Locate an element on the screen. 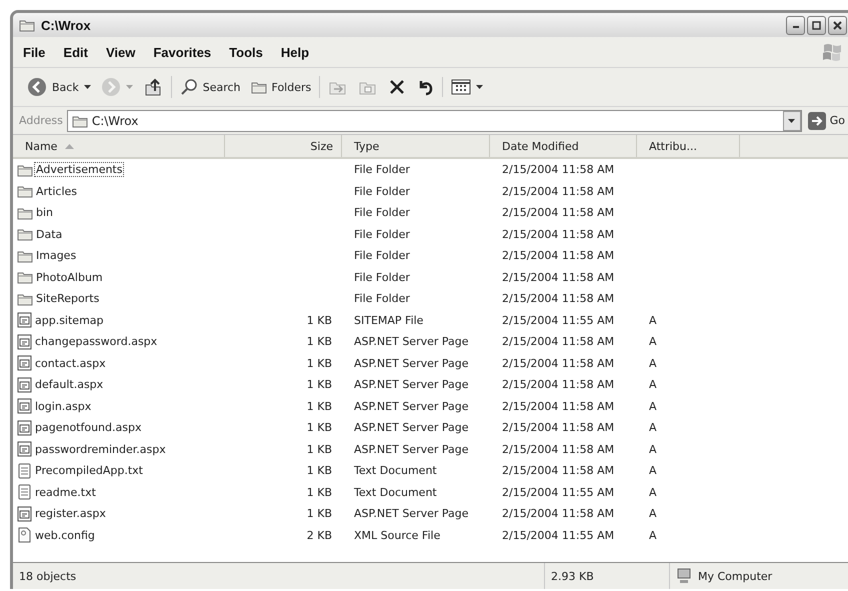 The width and height of the screenshot is (848, 591). back-button: Back is located at coordinates (59, 87).